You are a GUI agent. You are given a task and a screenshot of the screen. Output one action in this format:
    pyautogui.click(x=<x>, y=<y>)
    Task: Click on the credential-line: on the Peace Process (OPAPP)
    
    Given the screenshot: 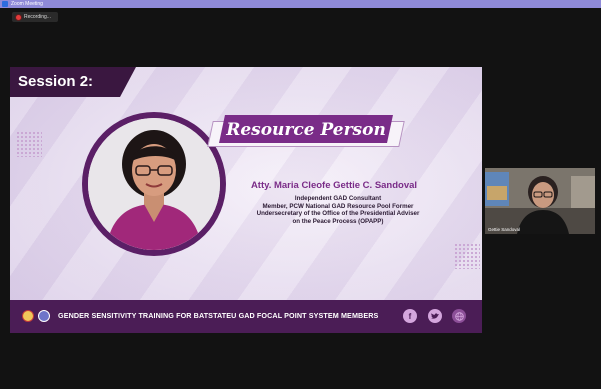 What is the action you would take?
    pyautogui.click(x=338, y=221)
    